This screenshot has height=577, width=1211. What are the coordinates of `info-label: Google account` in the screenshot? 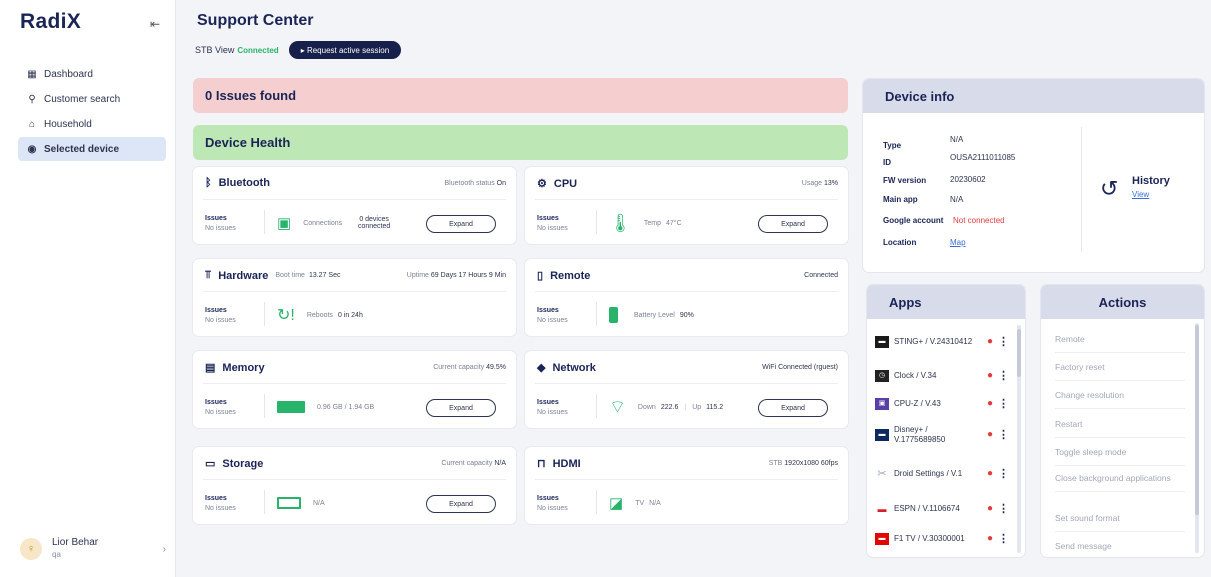 It's located at (913, 220).